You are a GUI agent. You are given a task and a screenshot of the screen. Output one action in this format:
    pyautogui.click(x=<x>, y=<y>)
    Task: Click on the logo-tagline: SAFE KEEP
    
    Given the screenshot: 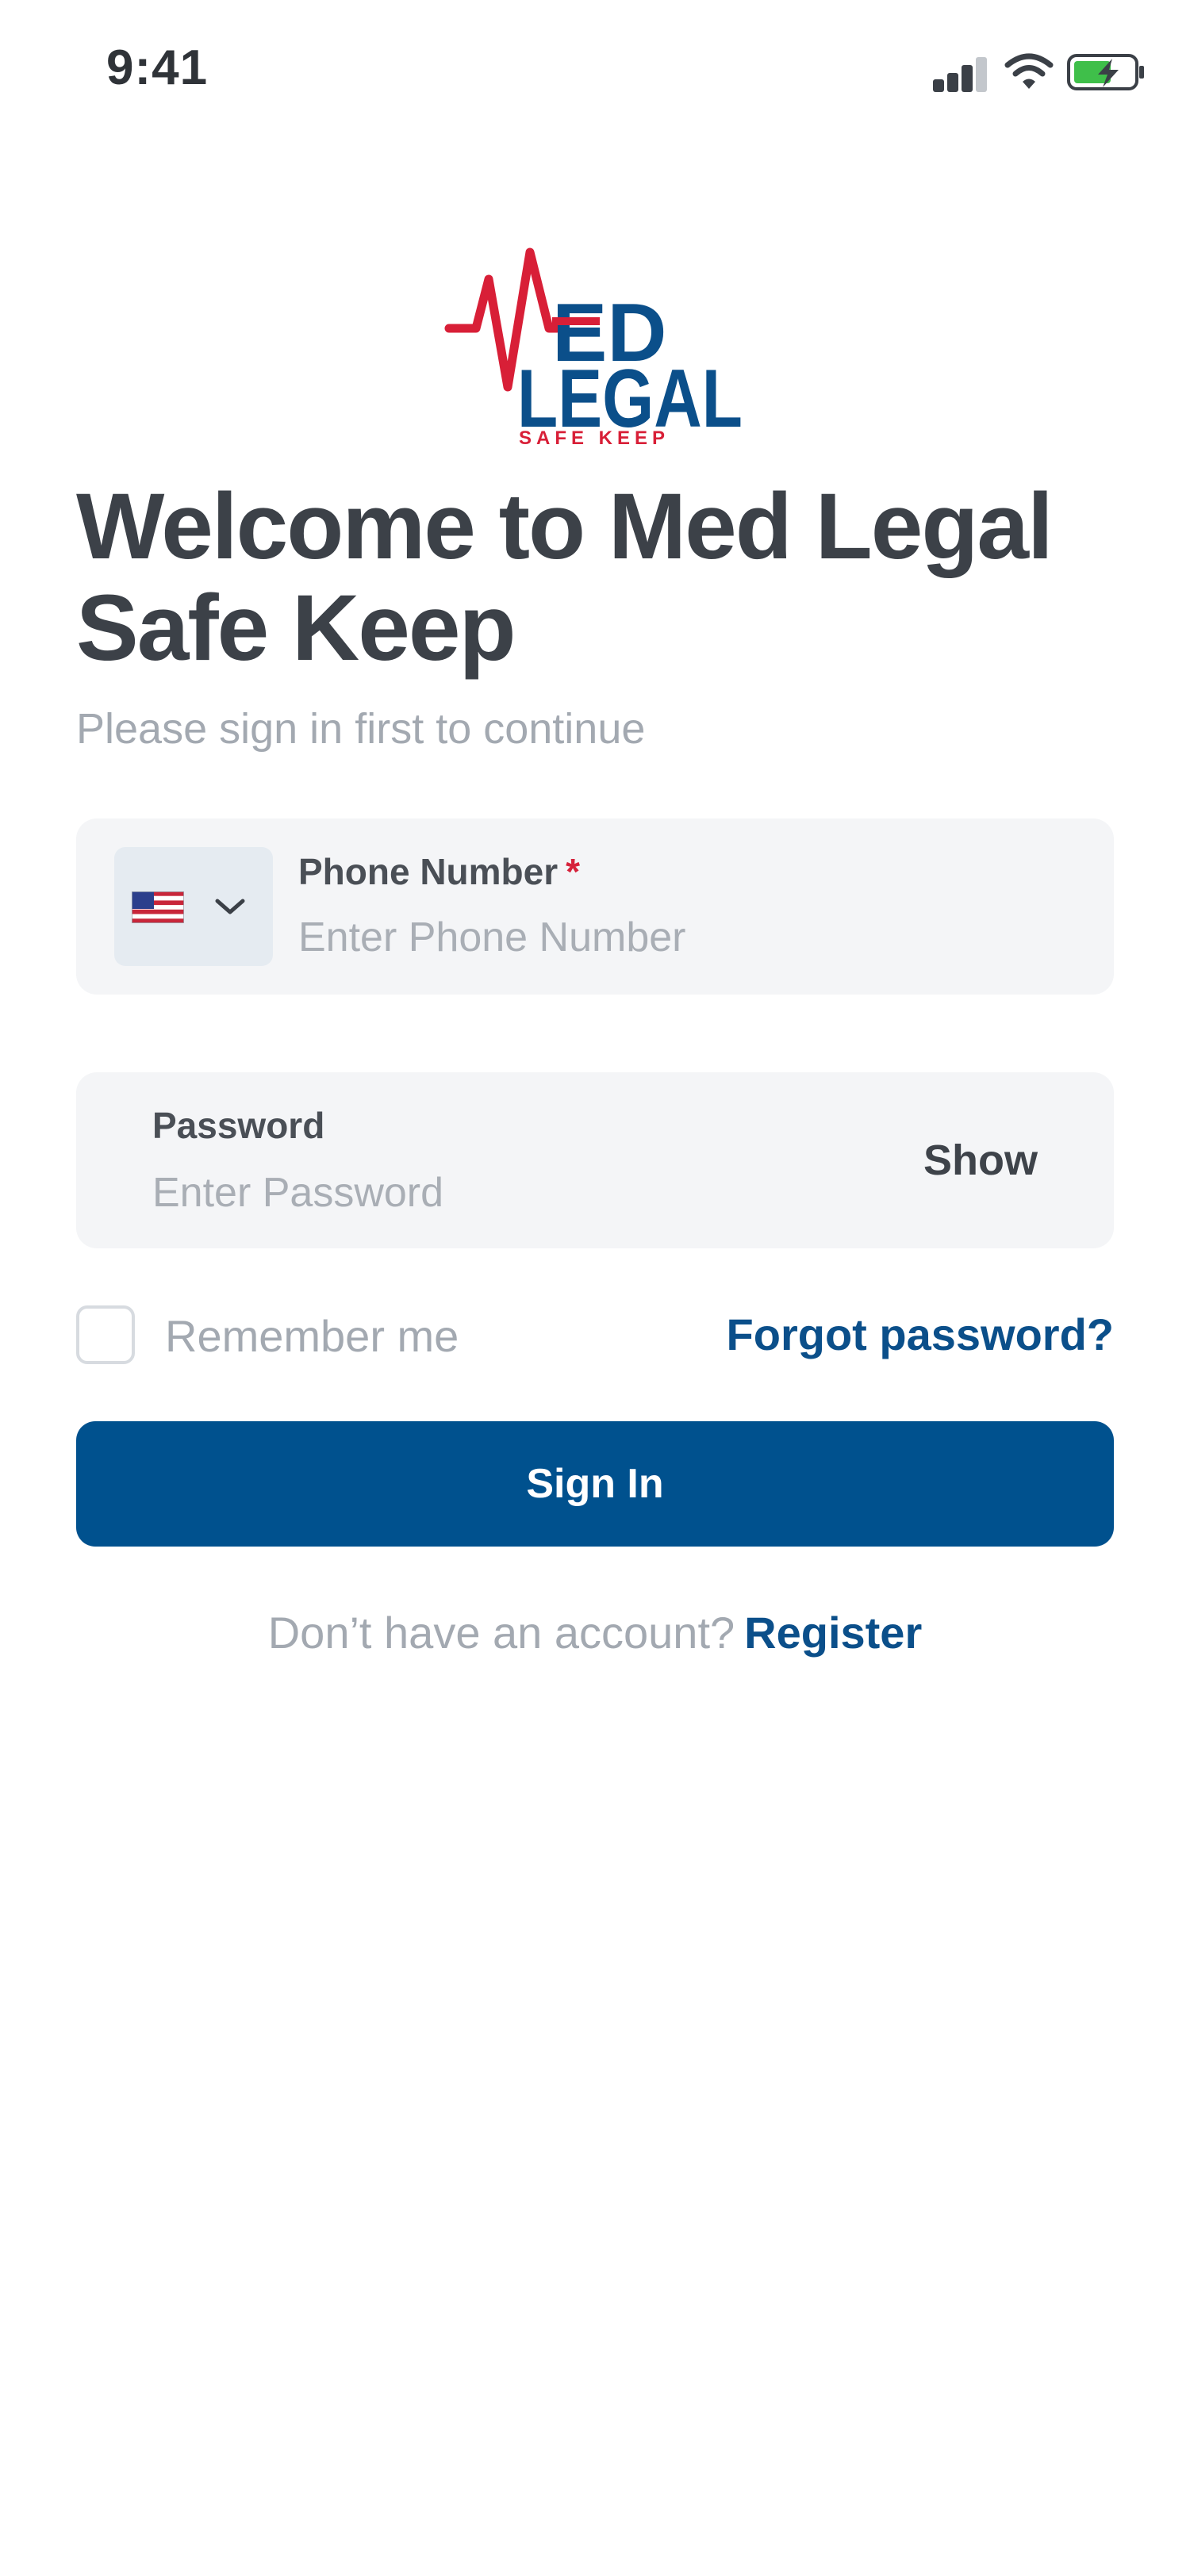 What is the action you would take?
    pyautogui.click(x=594, y=435)
    